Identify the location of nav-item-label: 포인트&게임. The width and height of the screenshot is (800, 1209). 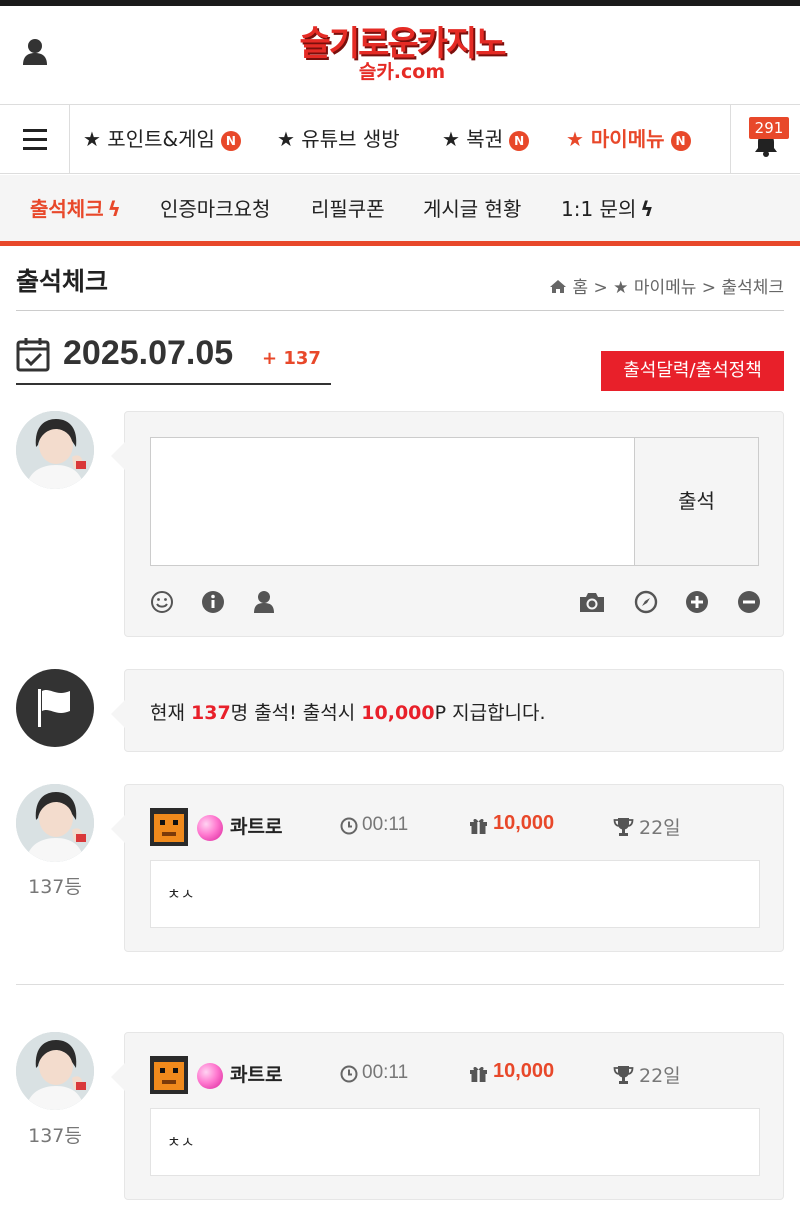
(161, 139).